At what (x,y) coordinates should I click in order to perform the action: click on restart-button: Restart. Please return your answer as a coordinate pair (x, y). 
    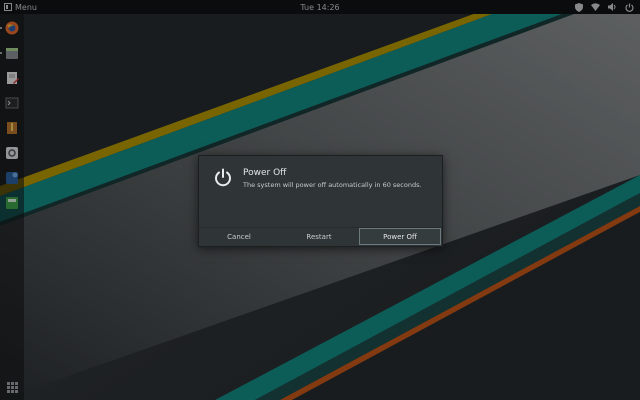
    Looking at the image, I should click on (319, 237).